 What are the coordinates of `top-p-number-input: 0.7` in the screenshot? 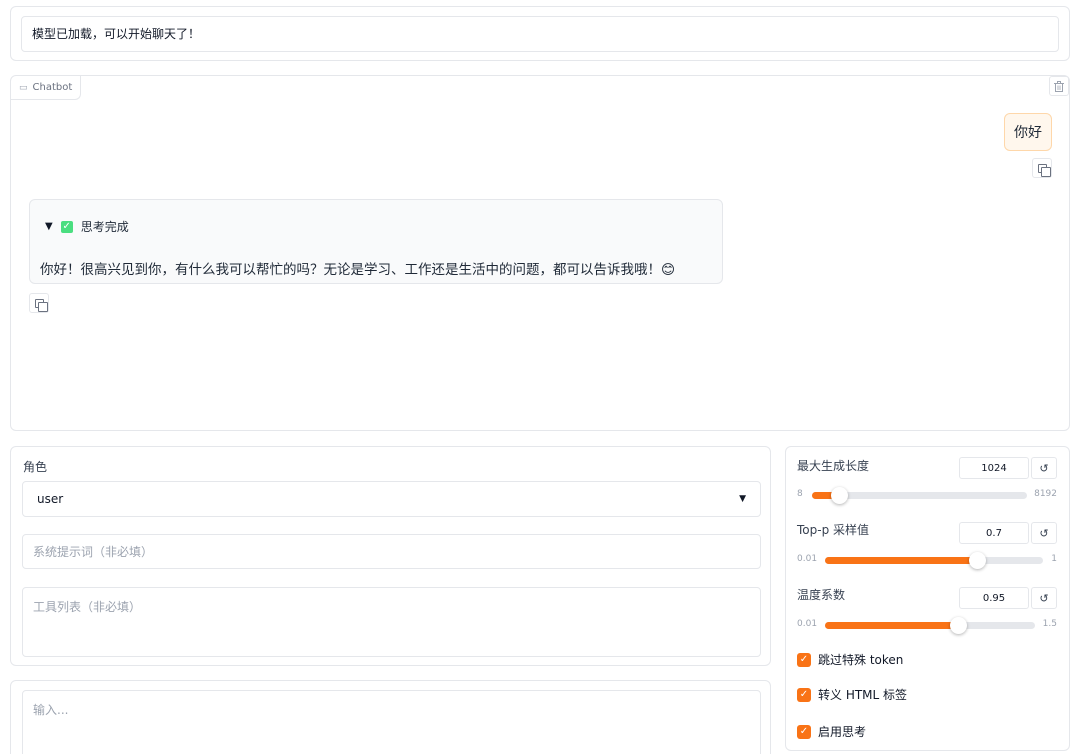 It's located at (994, 533).